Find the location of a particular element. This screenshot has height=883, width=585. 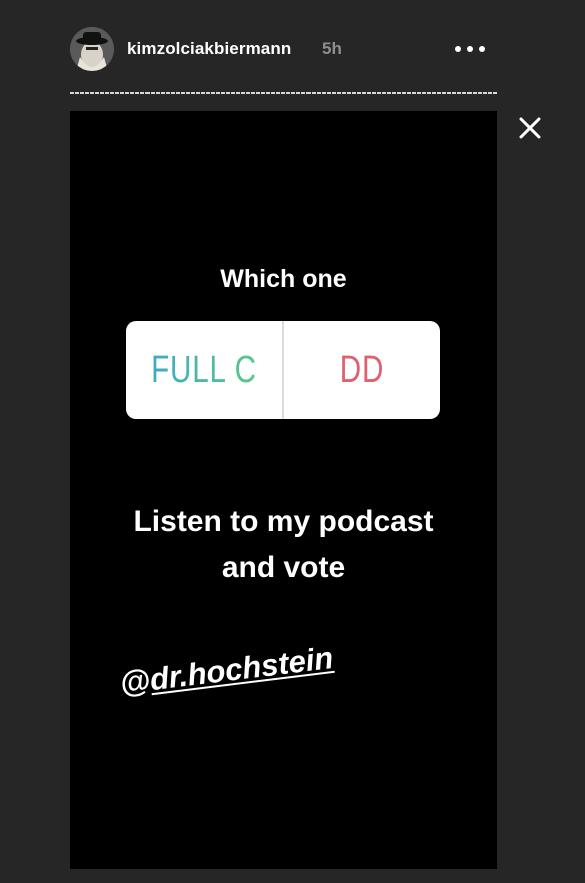

poll-divider is located at coordinates (283, 370).